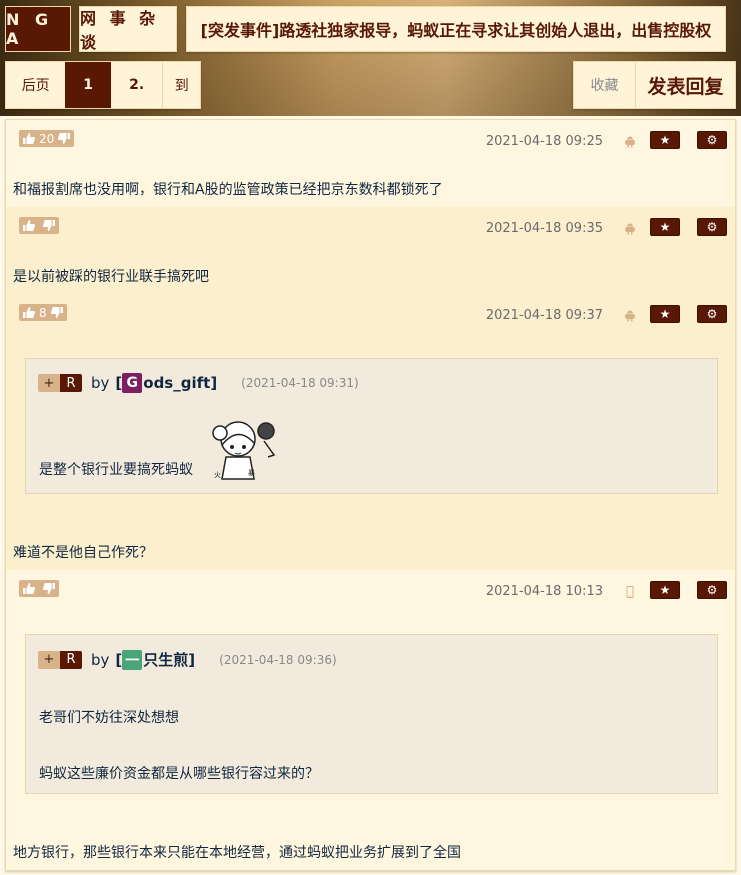 The width and height of the screenshot is (741, 875). What do you see at coordinates (136, 85) in the screenshot?
I see `page-2-button: 2.` at bounding box center [136, 85].